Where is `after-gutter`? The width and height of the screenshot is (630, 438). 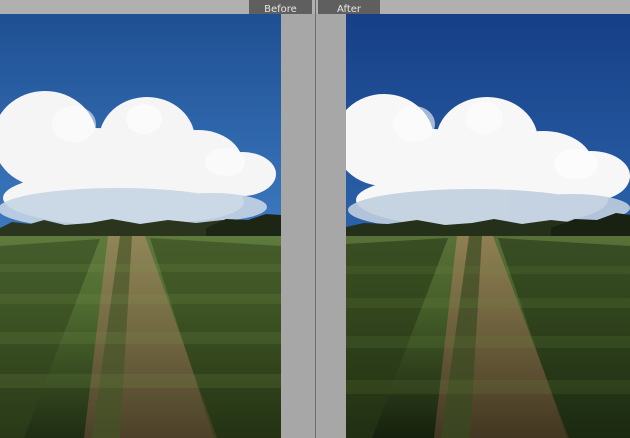 after-gutter is located at coordinates (331, 226).